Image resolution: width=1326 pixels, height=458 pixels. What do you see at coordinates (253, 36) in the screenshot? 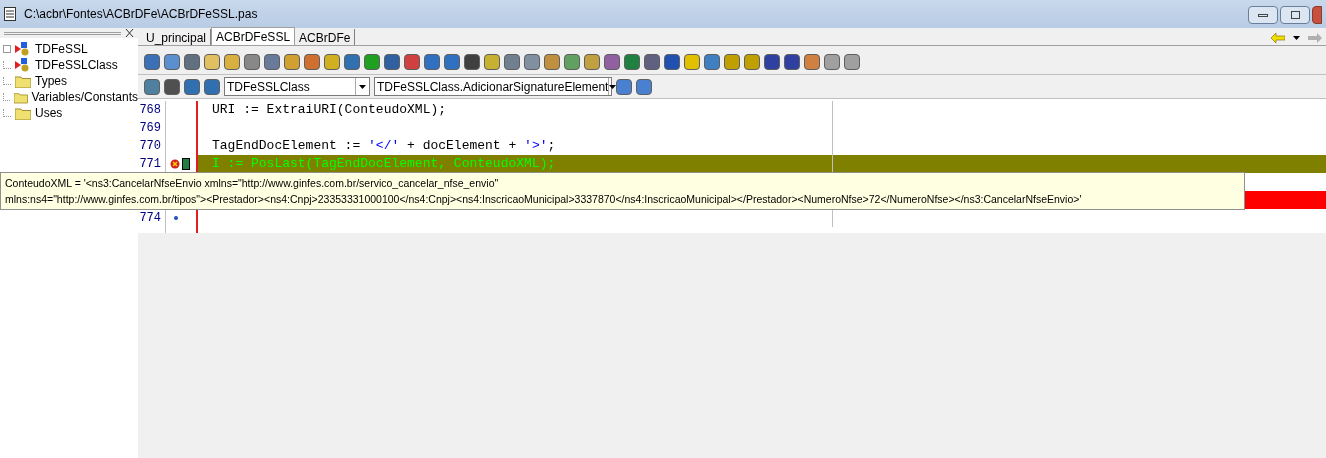
I see `editor-tab: ACBrDFeSSL` at bounding box center [253, 36].